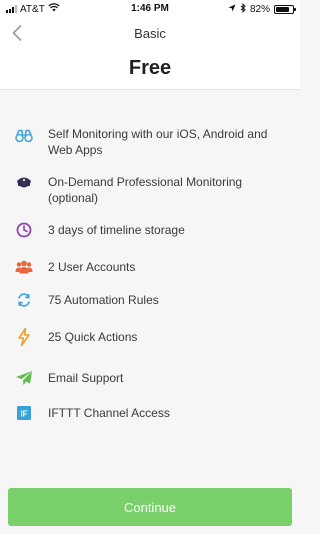  I want to click on users-icon, so click(24, 267).